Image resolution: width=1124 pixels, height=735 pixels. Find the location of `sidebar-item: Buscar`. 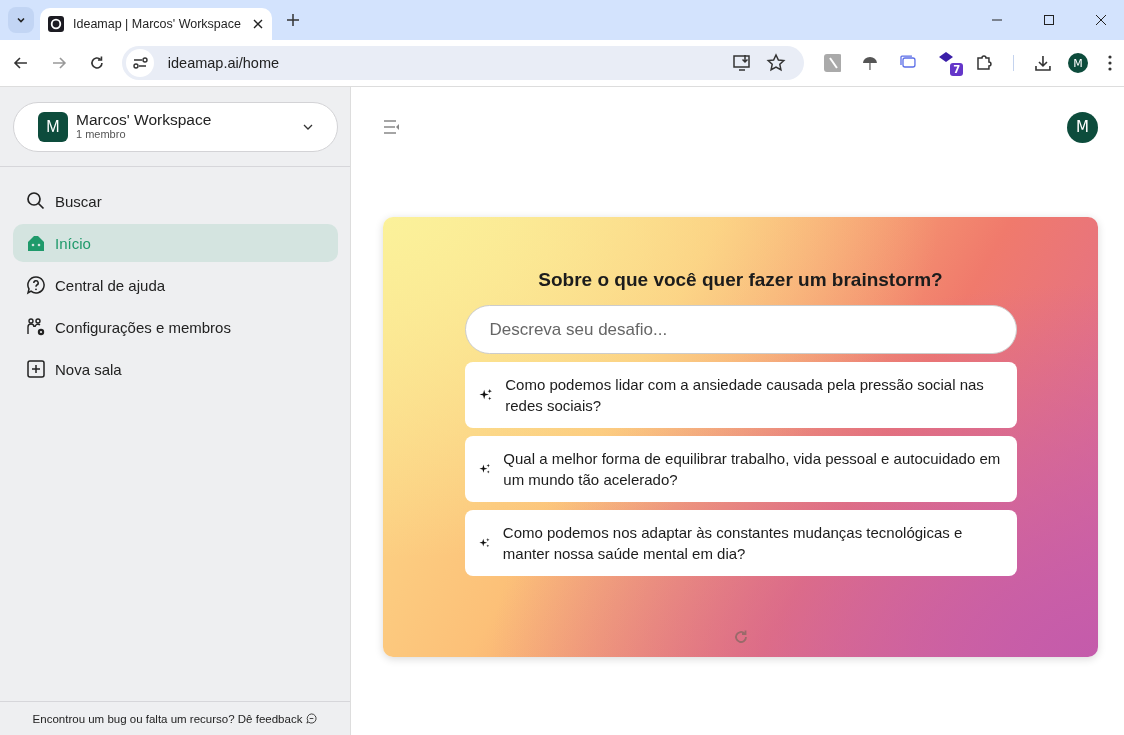

sidebar-item: Buscar is located at coordinates (175, 201).